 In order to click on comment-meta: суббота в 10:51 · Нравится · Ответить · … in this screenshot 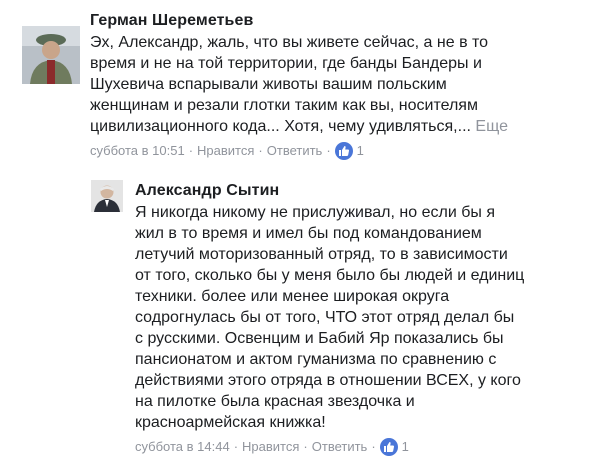, I will do `click(343, 151)`.